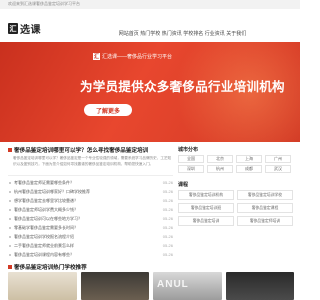  I want to click on news-title: 奢侈品鉴定师培训学费大概多少钱？, so click(46, 209).